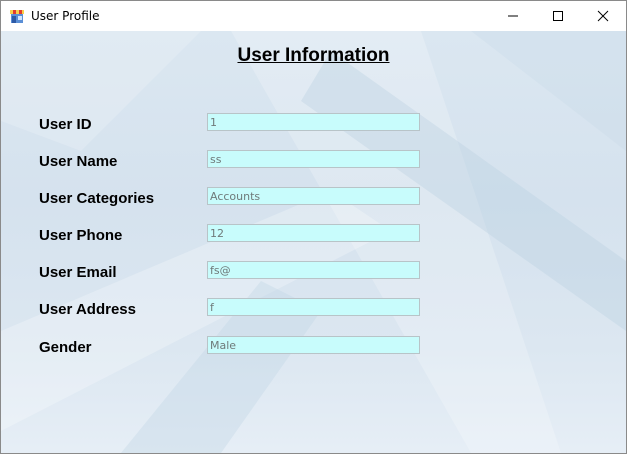 The width and height of the screenshot is (627, 454). I want to click on user-address-label: User Address, so click(87, 309).